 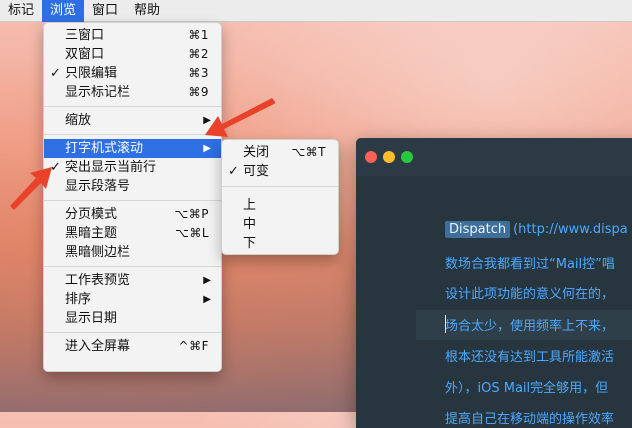 What do you see at coordinates (530, 326) in the screenshot?
I see `editor-line: 场合太少，使用频率上不来，` at bounding box center [530, 326].